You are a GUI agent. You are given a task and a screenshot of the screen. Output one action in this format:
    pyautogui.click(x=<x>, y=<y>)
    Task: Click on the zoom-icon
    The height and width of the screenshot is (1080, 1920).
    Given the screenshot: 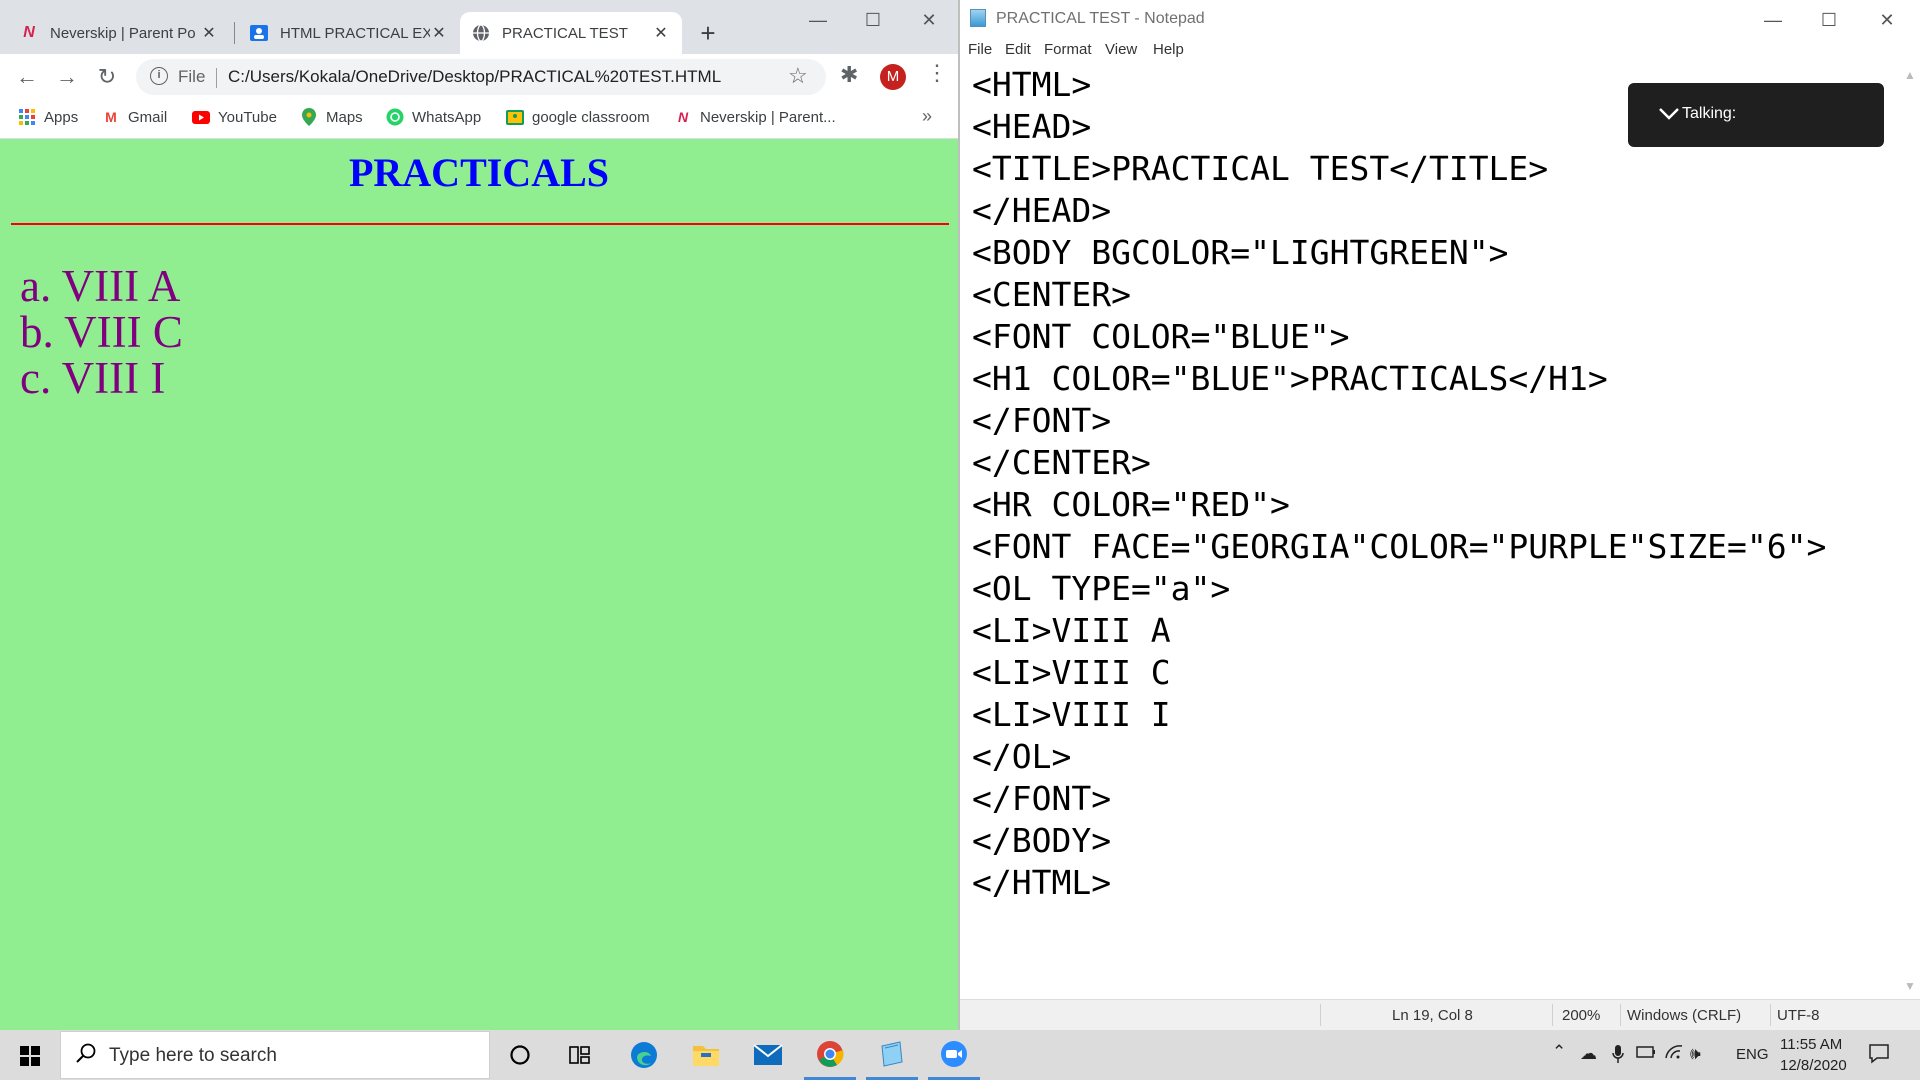 What is the action you would take?
    pyautogui.click(x=954, y=1055)
    